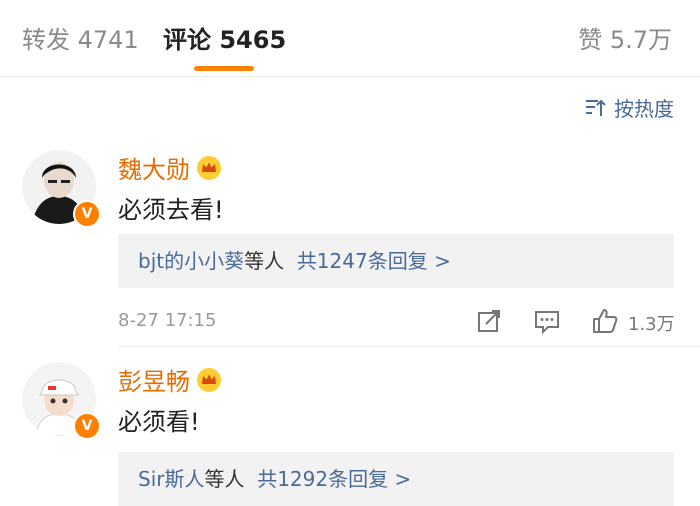  I want to click on tab-repost: 转发 4741, so click(80, 40).